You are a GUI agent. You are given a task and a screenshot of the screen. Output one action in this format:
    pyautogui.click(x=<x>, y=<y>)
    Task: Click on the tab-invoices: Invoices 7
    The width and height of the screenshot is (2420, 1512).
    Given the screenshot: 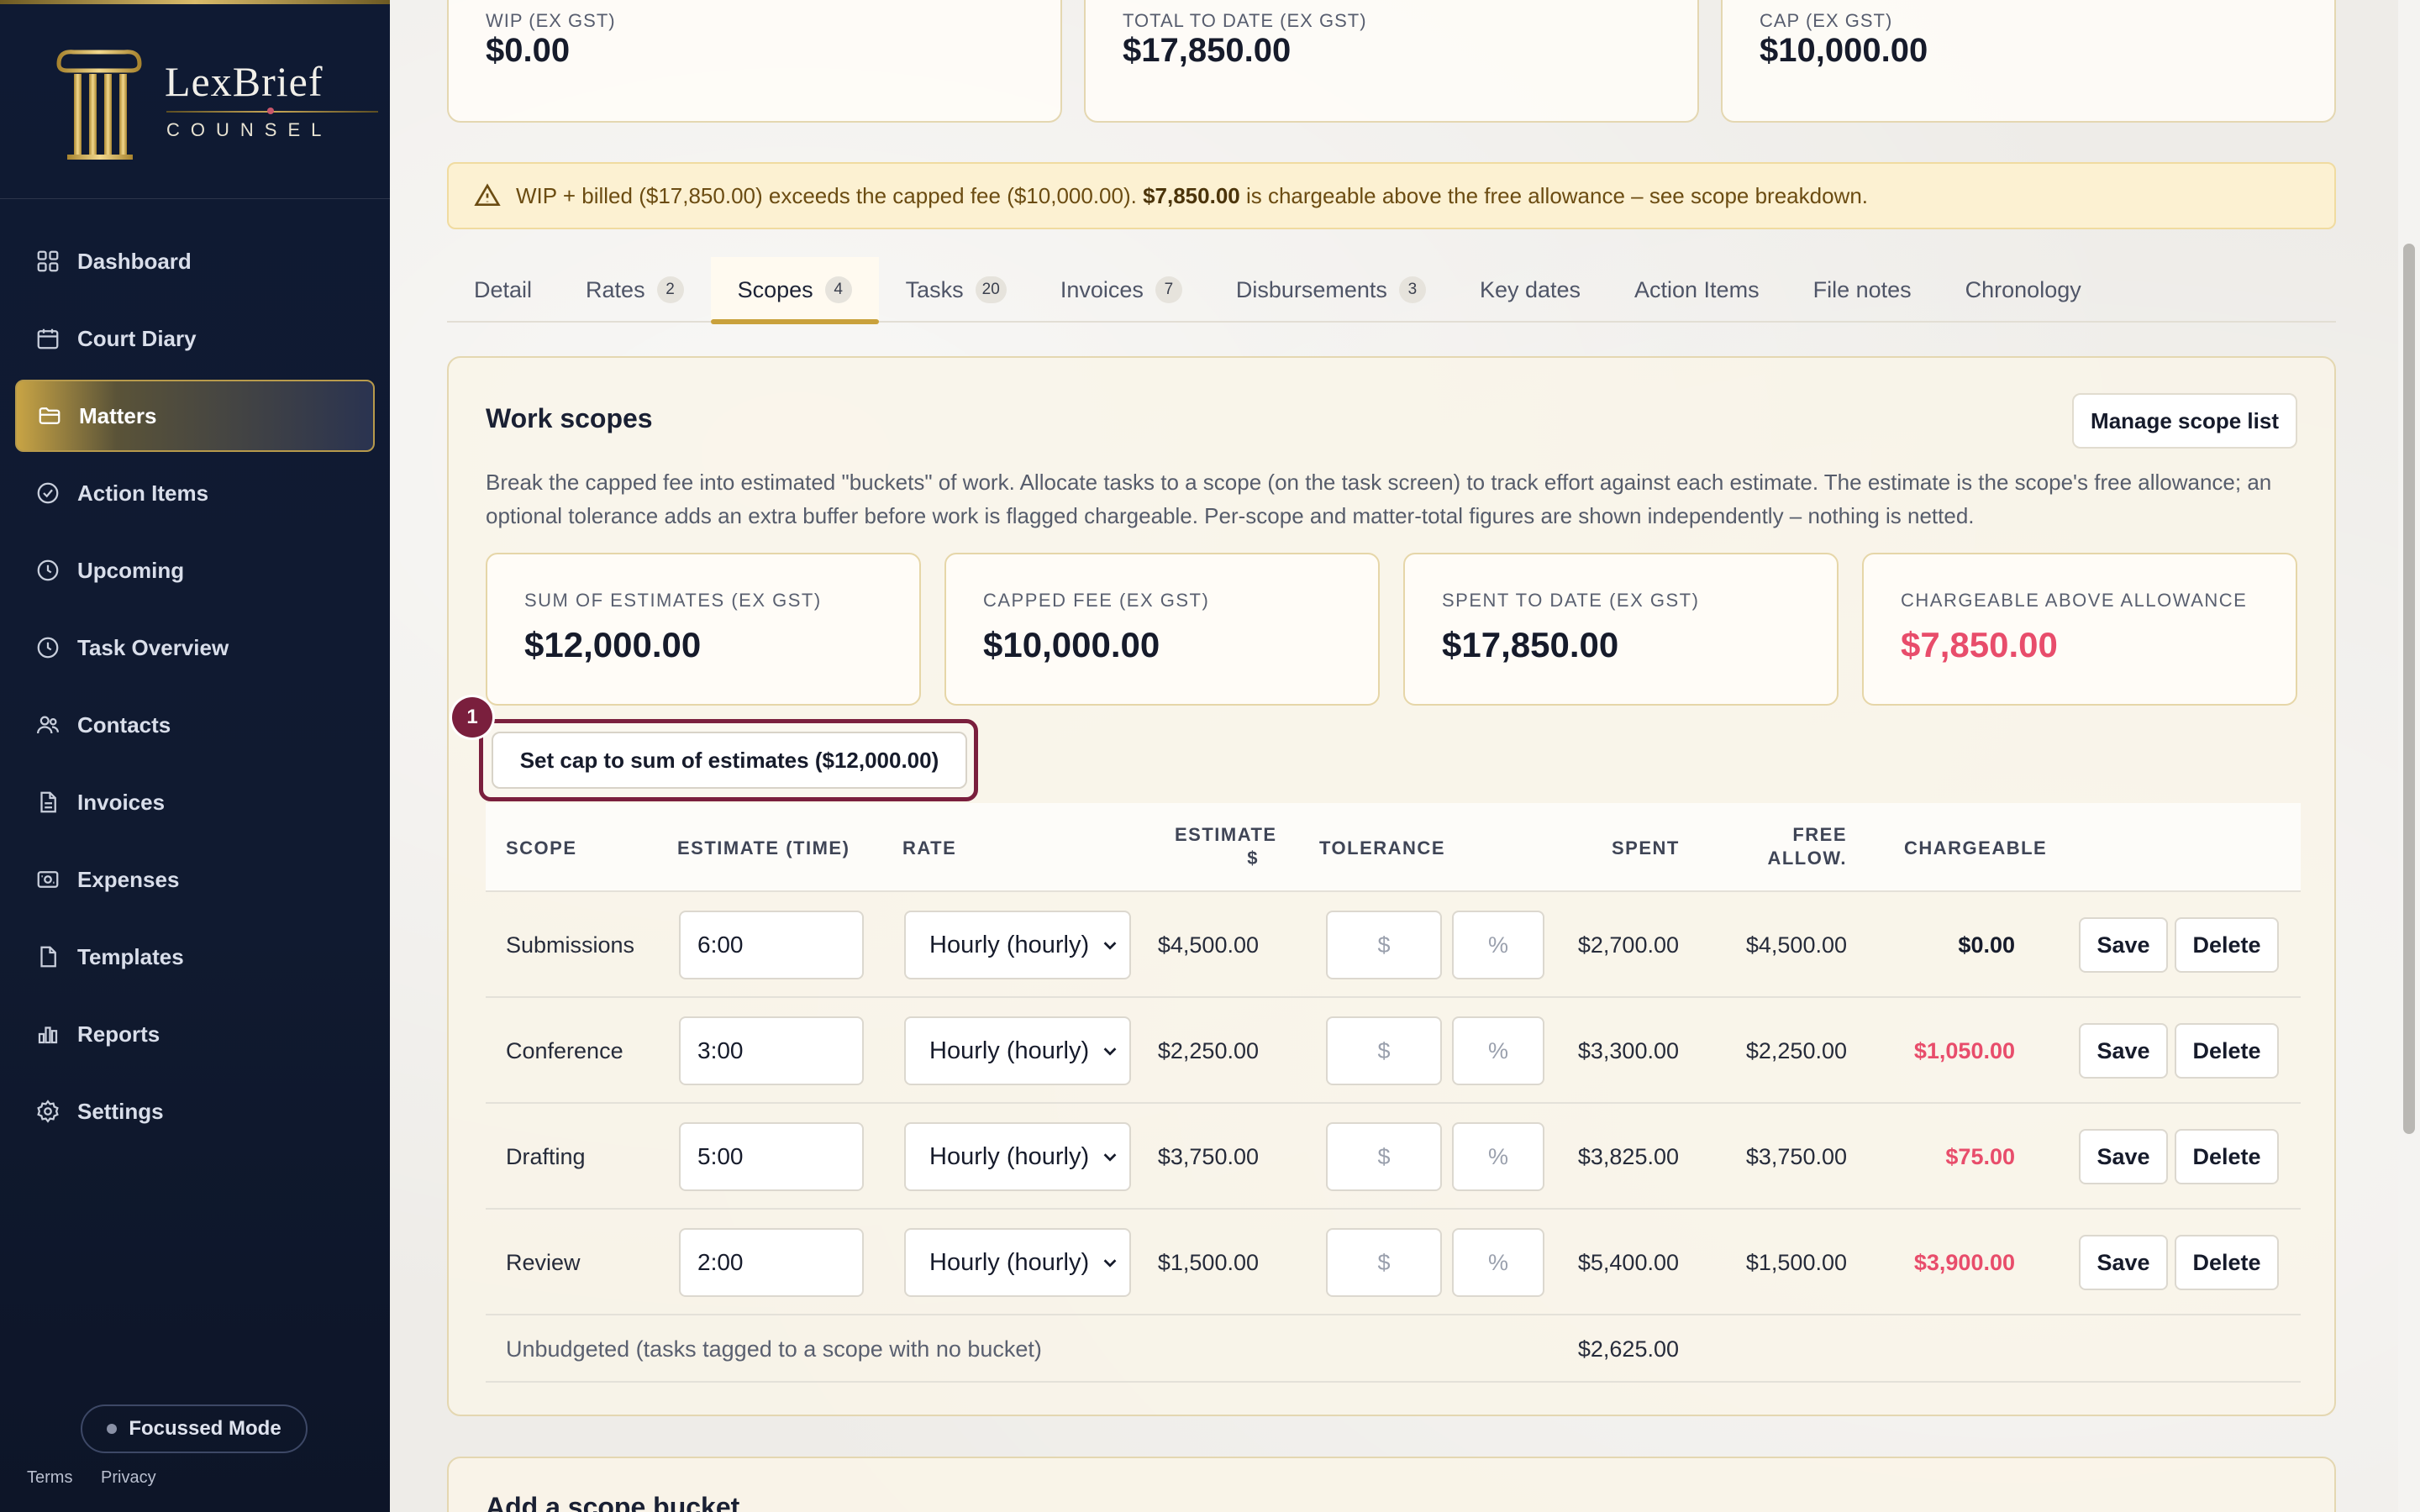 What is the action you would take?
    pyautogui.click(x=1121, y=290)
    